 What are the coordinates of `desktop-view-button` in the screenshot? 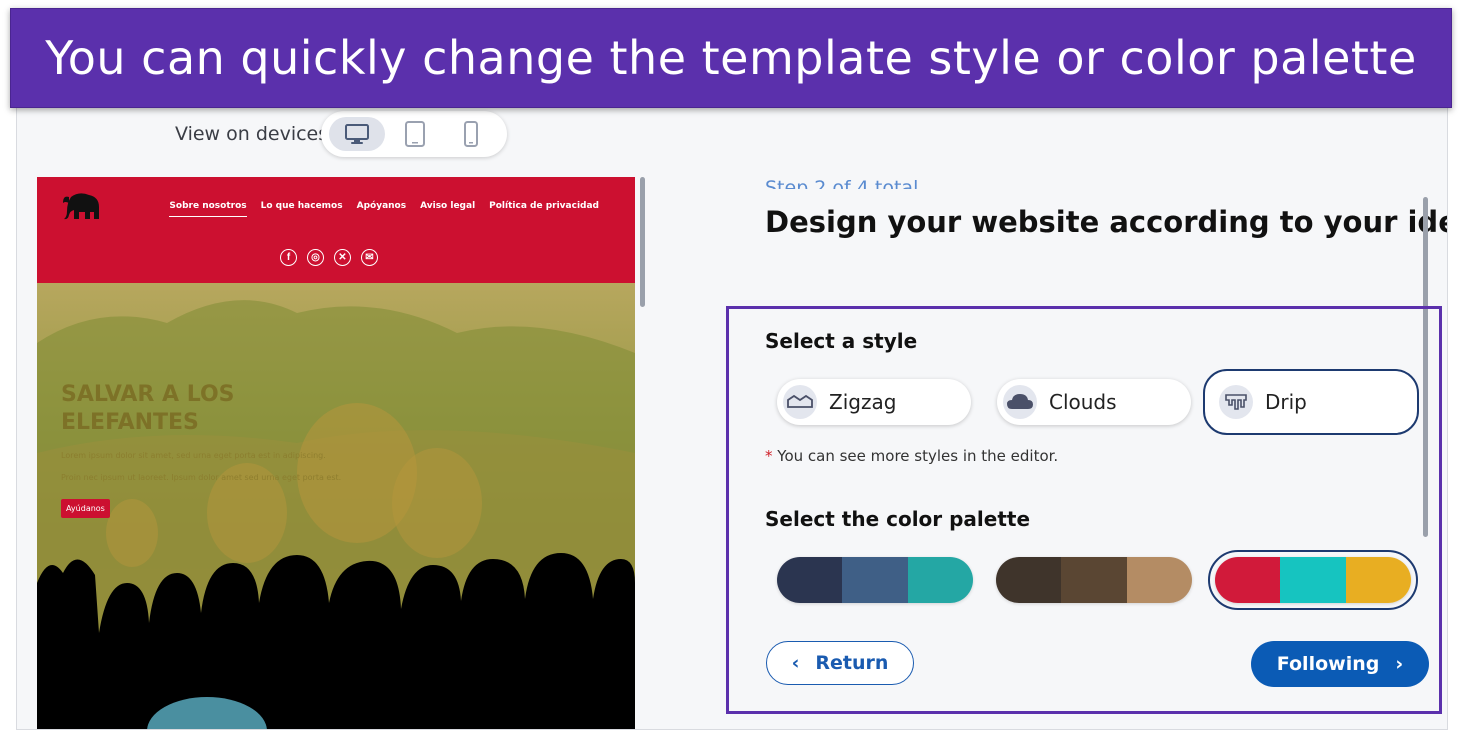 It's located at (357, 134).